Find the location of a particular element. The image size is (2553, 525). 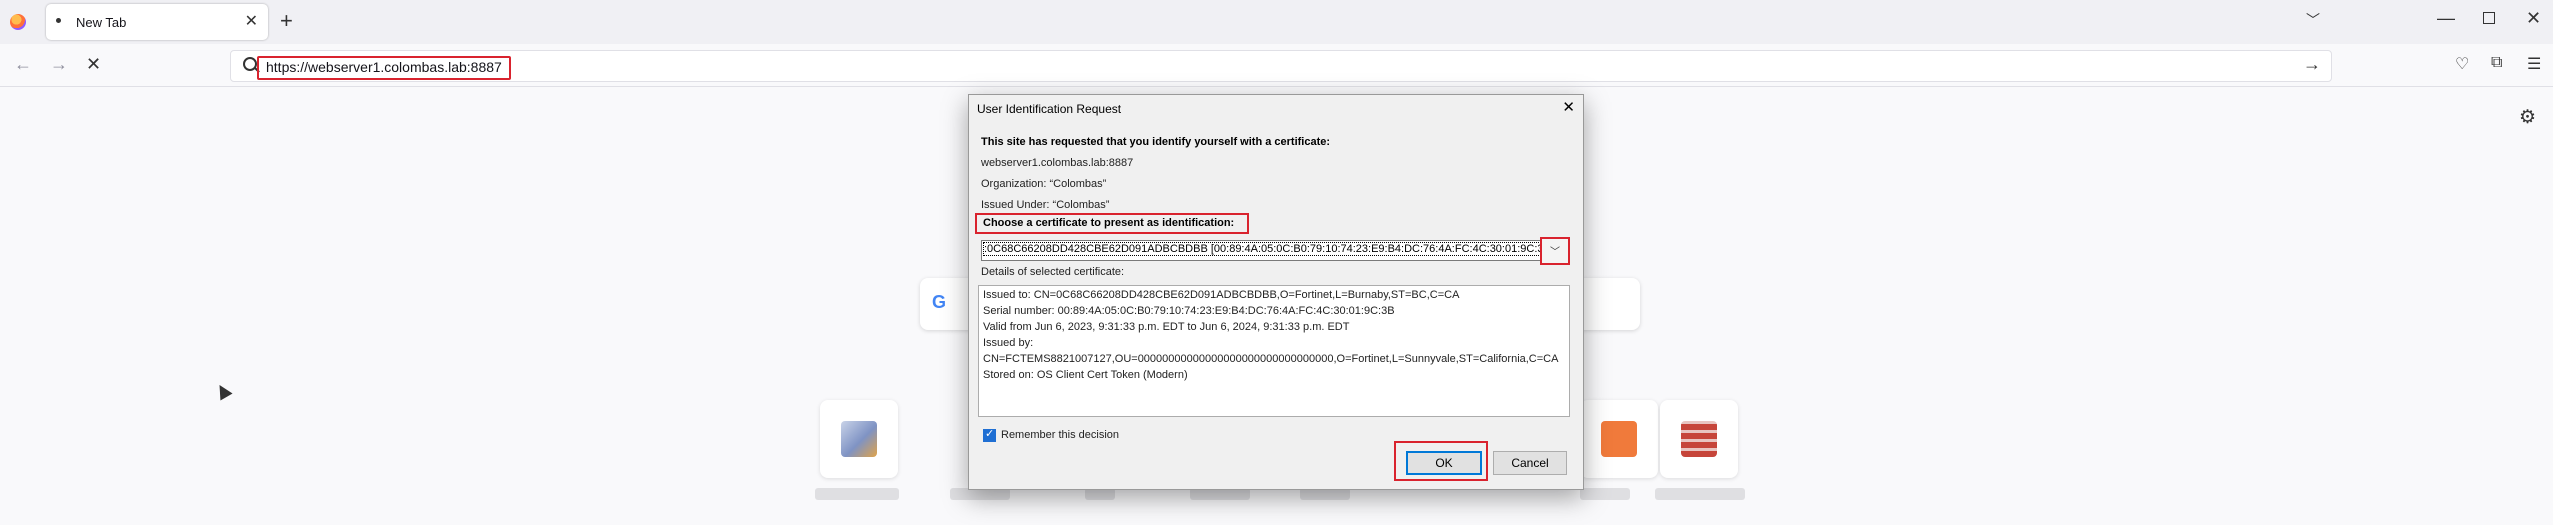

list-all-tabs-chevron-icon: ﹀ is located at coordinates (2313, 20).